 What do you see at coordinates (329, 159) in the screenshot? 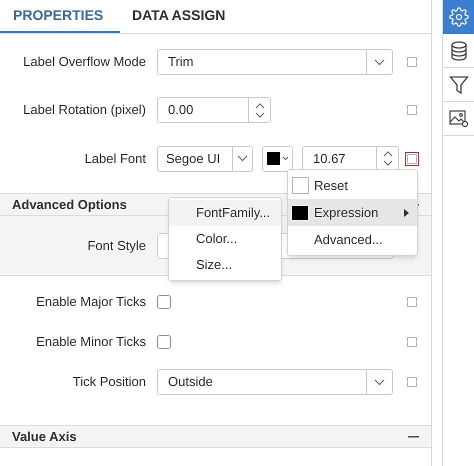
I see `number-value: 10.67` at bounding box center [329, 159].